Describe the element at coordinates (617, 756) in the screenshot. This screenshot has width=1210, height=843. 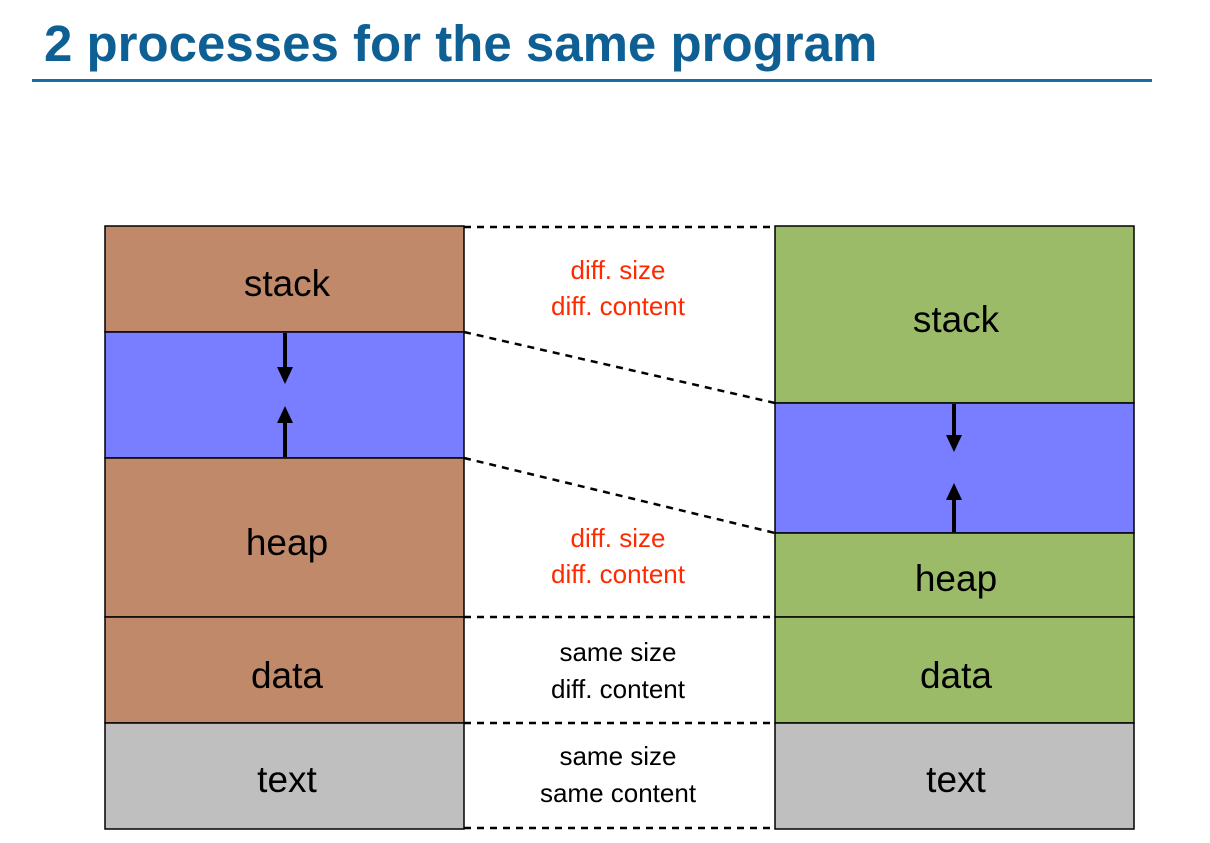
I see `text-note-line1: same size` at that location.